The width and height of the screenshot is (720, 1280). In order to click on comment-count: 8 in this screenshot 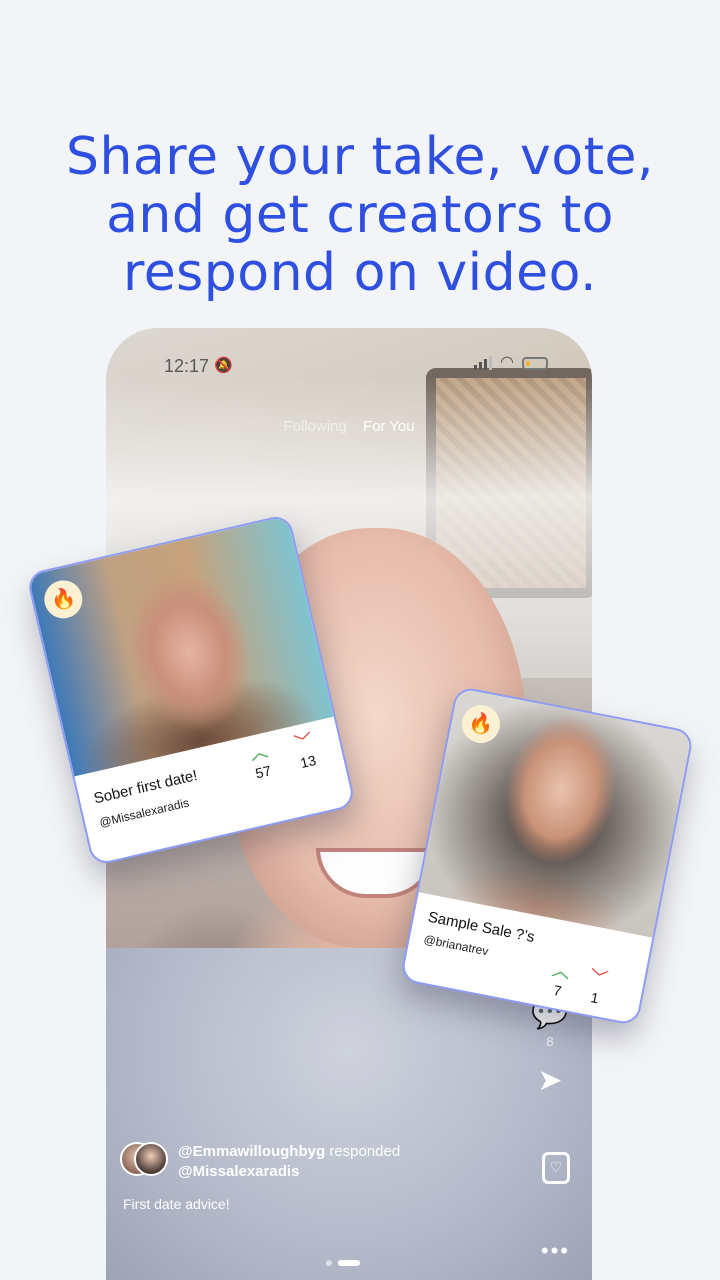, I will do `click(550, 1041)`.